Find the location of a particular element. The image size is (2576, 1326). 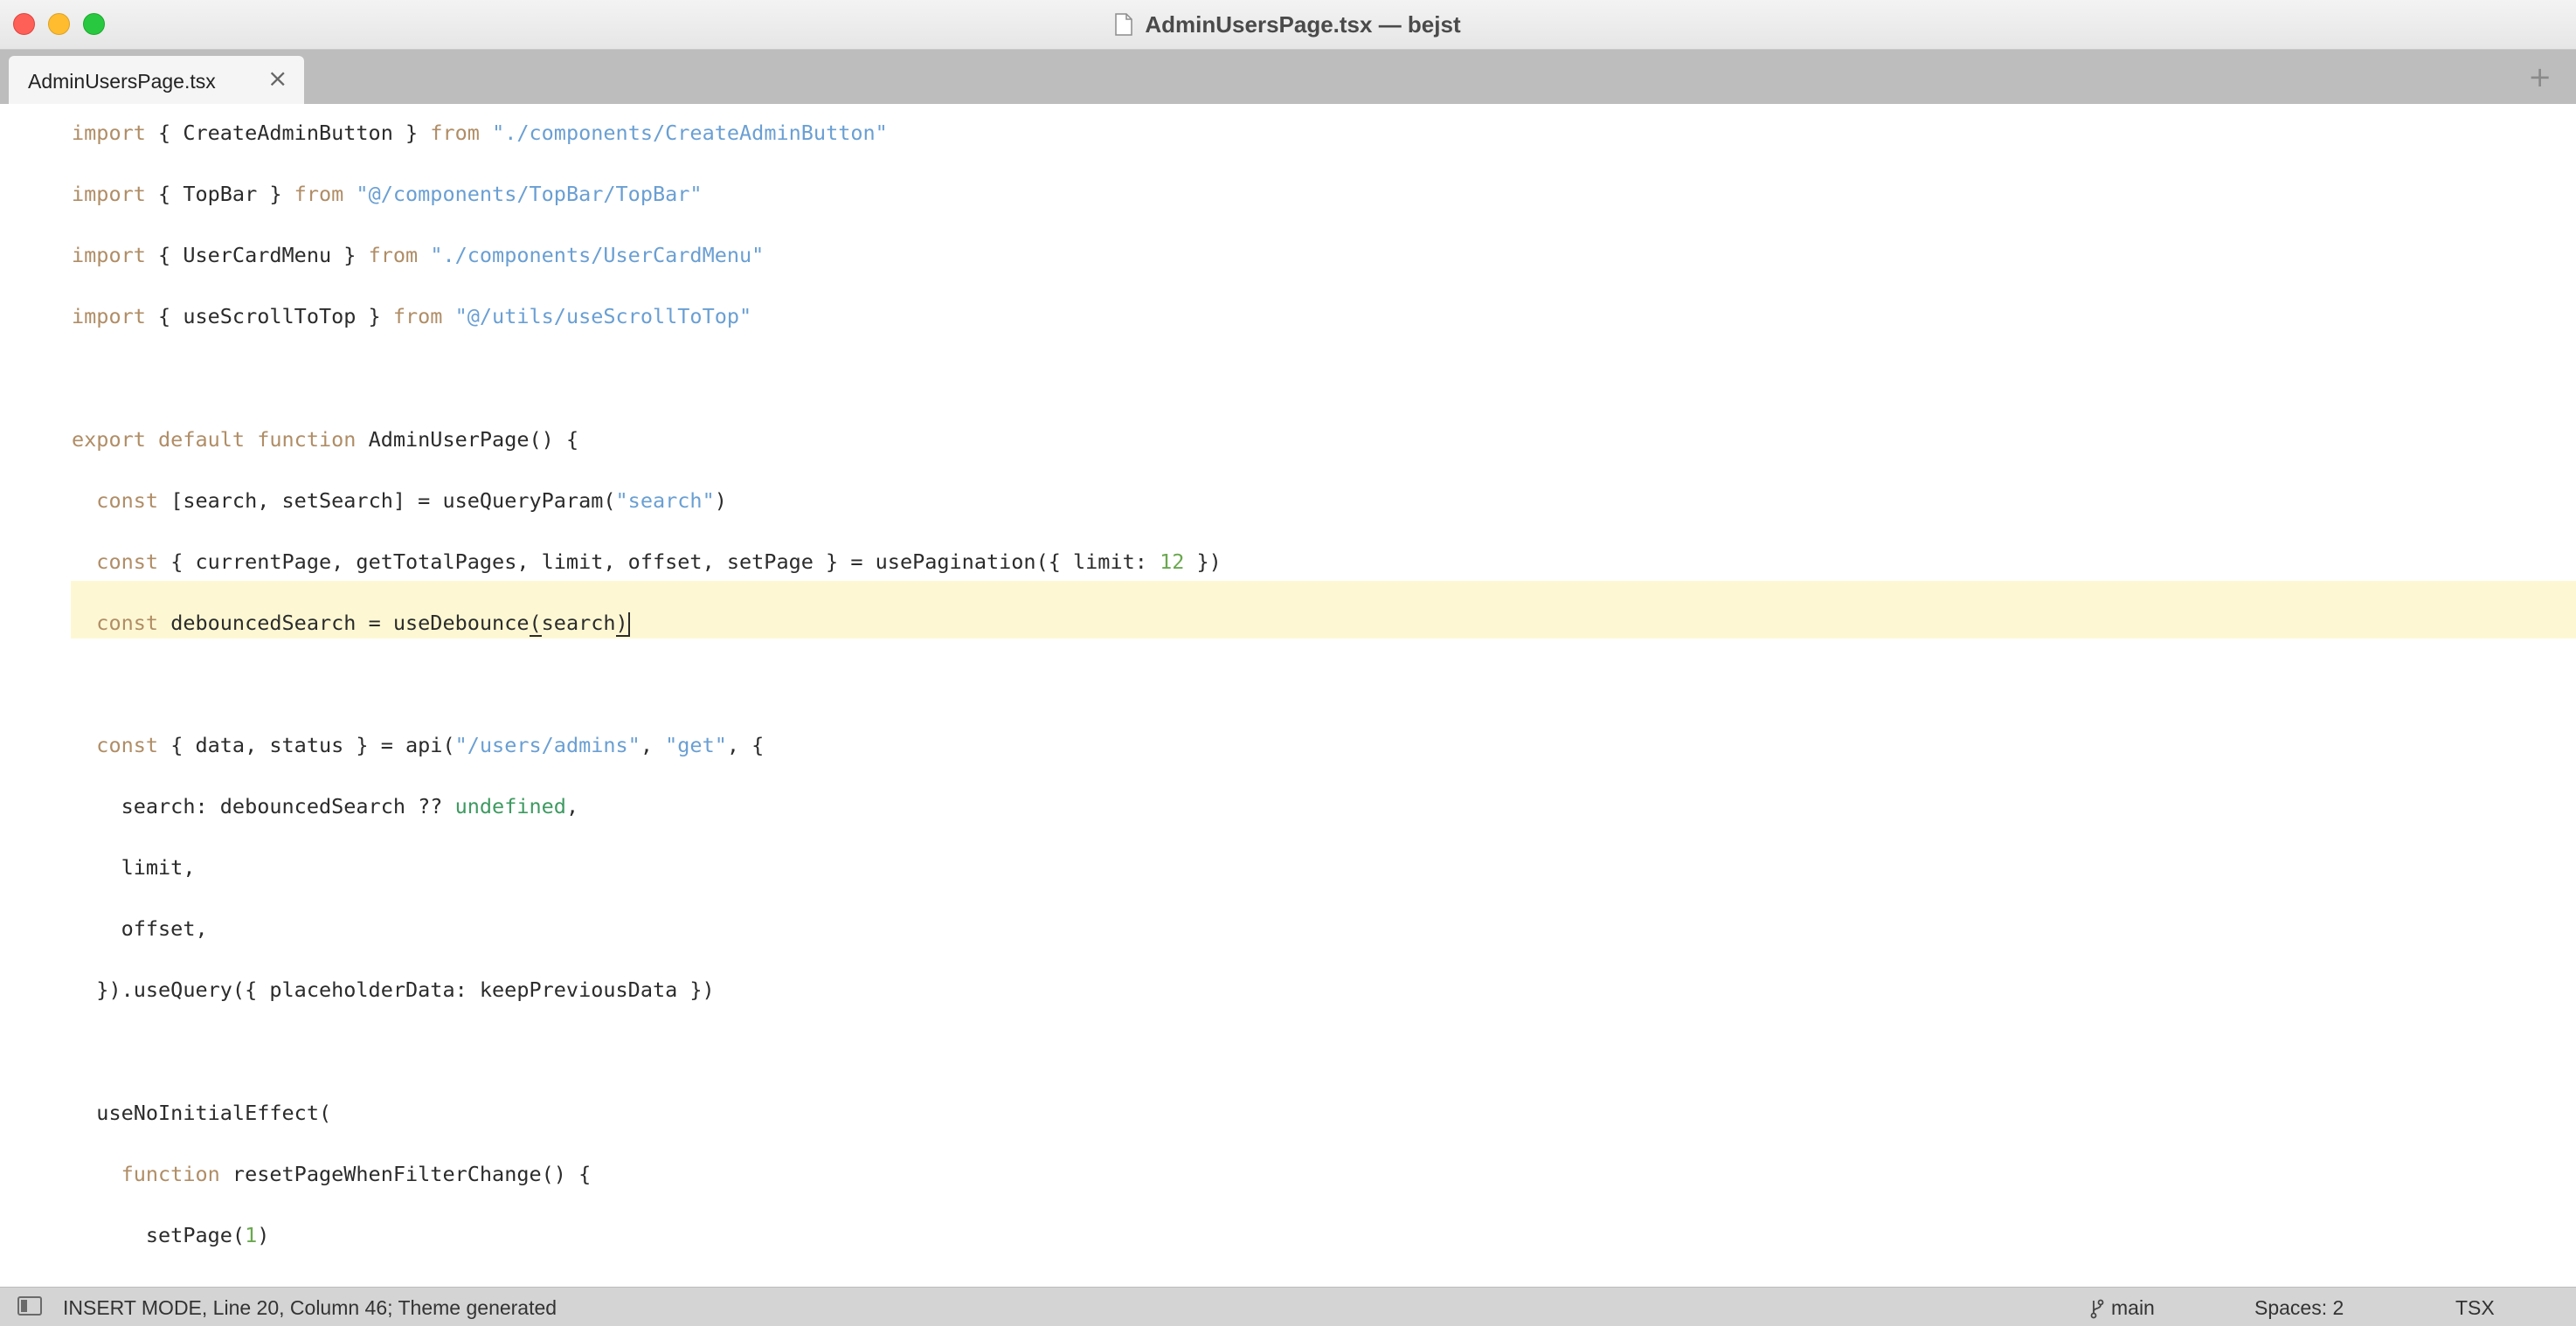

code-token: debouncedSearch = useDebounce is located at coordinates (344, 623).